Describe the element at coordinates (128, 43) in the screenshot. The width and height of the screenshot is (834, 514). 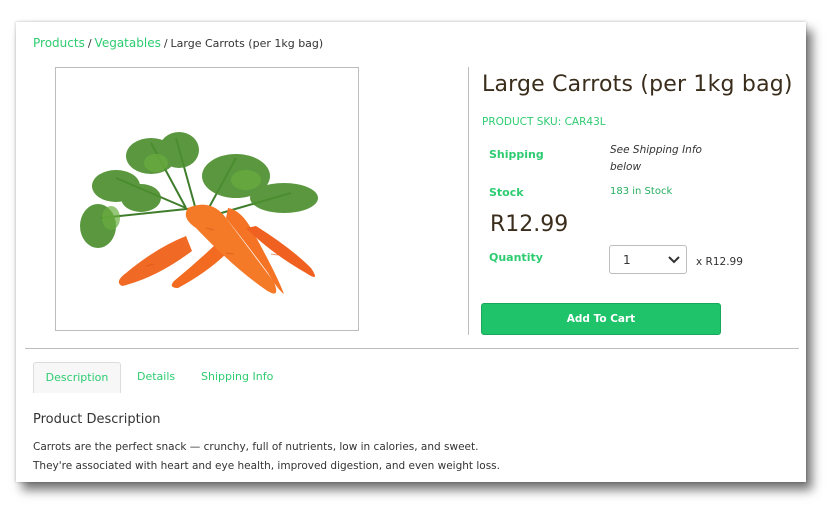
I see `breadcrumb-link-vegatables: Vegatables` at that location.